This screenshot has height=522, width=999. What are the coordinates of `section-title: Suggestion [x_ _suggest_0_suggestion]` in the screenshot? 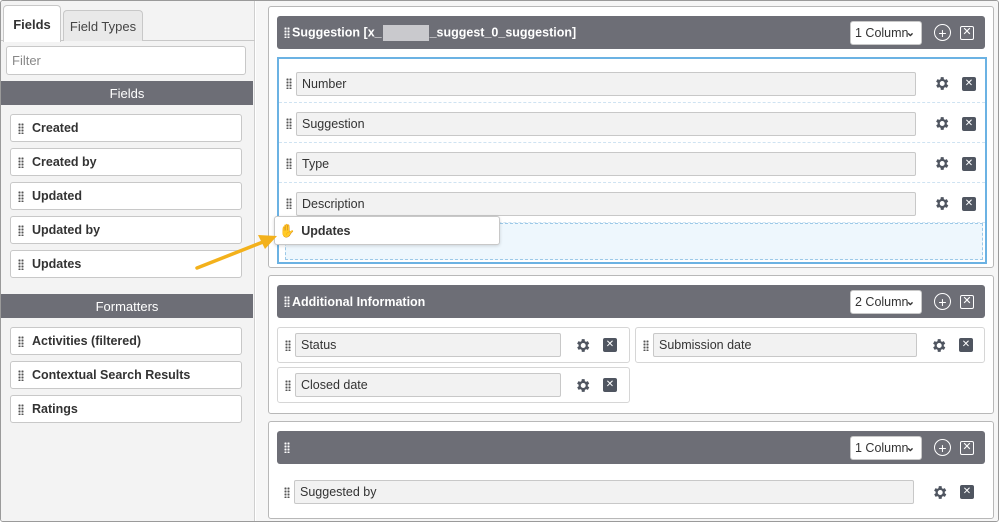 It's located at (434, 32).